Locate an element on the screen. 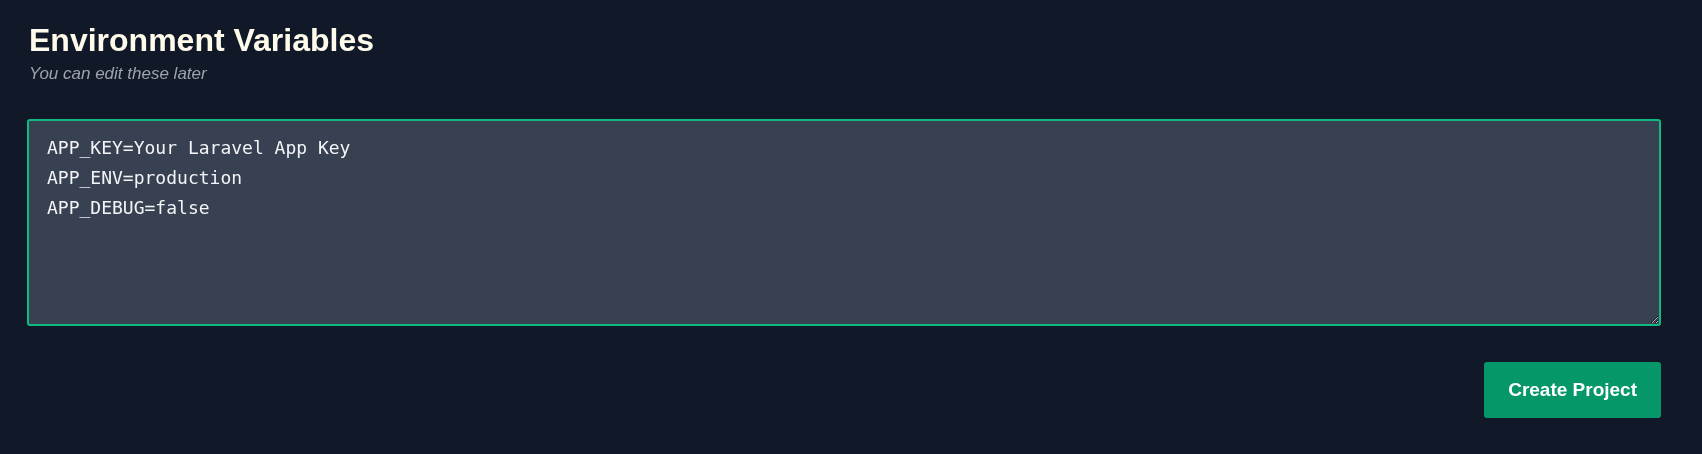  section-title: Environment Variables is located at coordinates (202, 40).